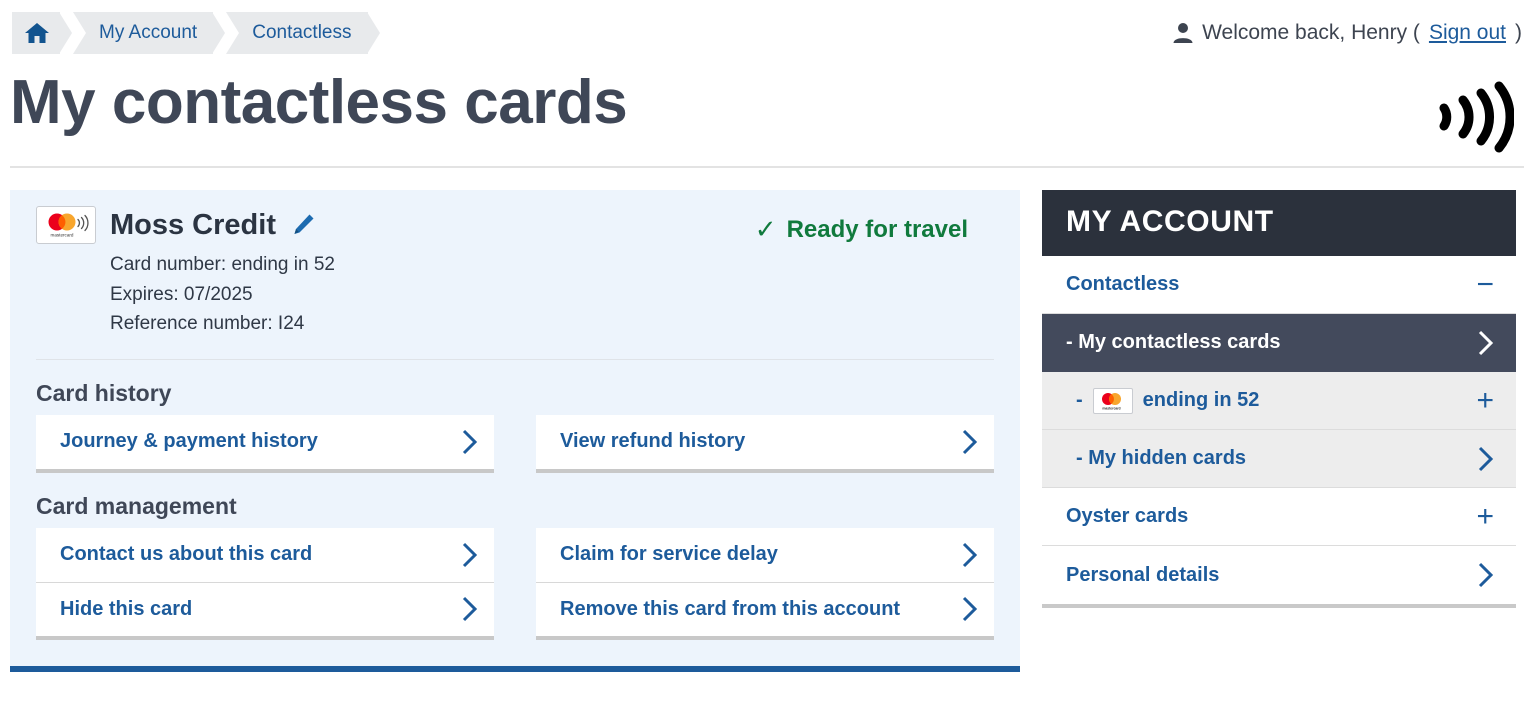  I want to click on claim-service-delay-button: Claim for service delay, so click(765, 554).